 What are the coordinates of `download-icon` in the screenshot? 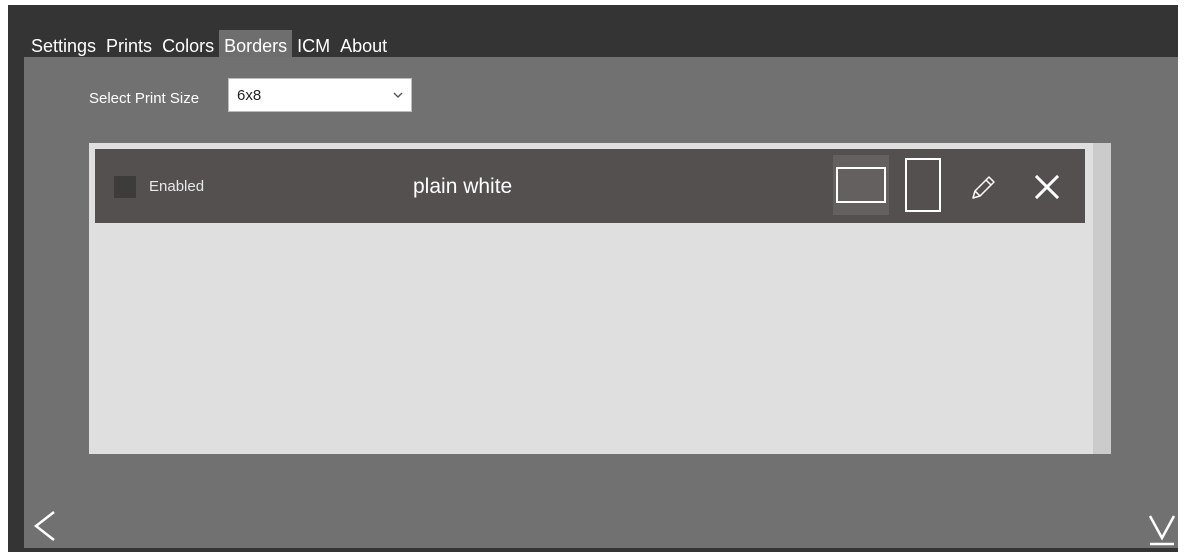 It's located at (1162, 529).